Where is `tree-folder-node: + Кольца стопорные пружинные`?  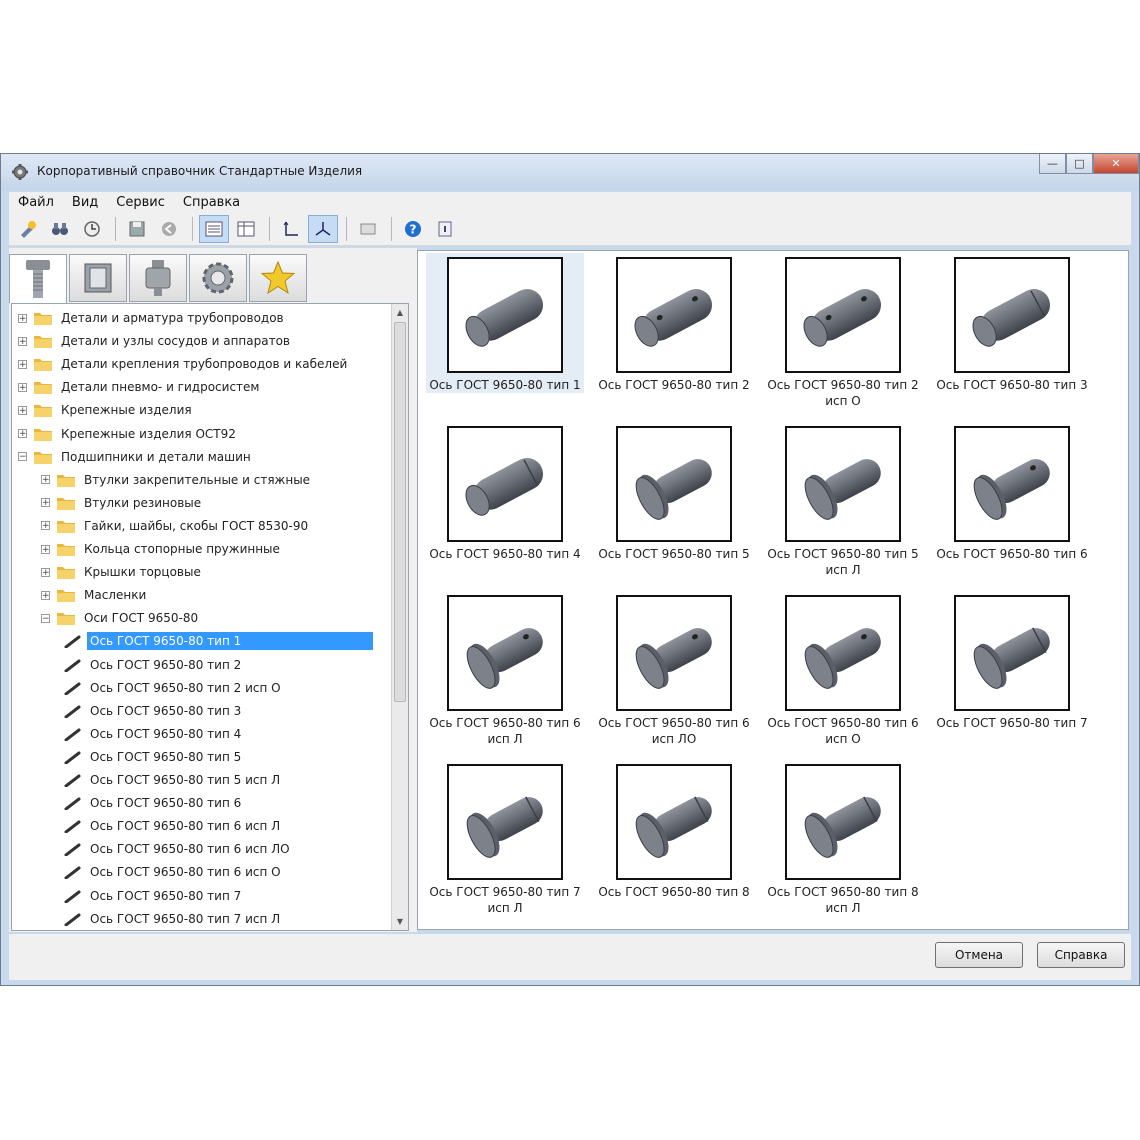
tree-folder-node: + Кольца стопорные пружинные is located at coordinates (162, 549).